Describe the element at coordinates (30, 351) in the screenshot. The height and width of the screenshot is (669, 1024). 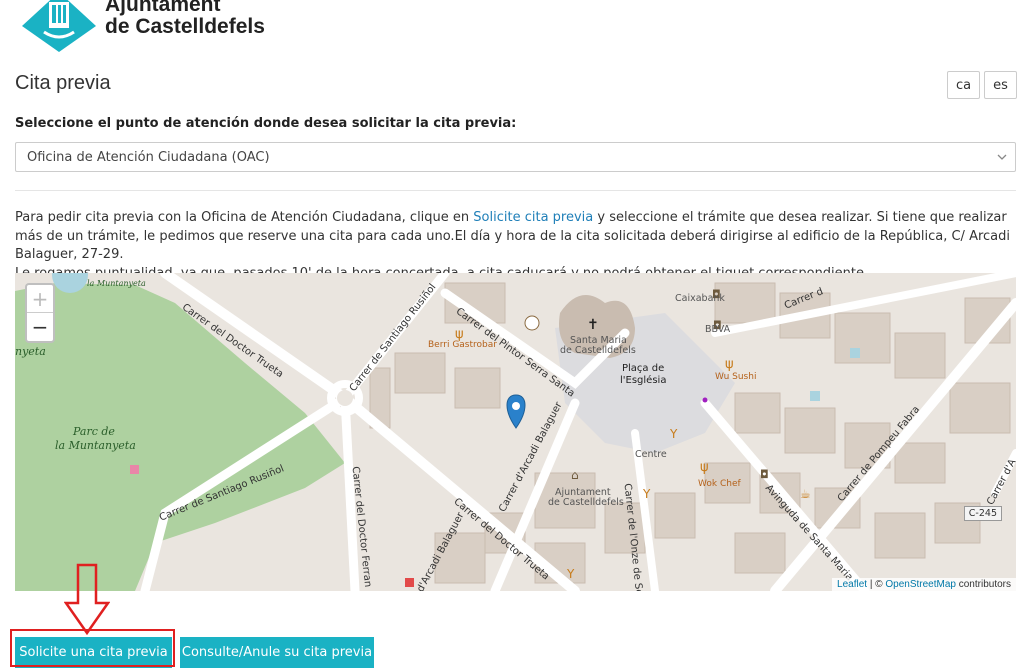
I see `map-label-nyeta: nyeta` at that location.